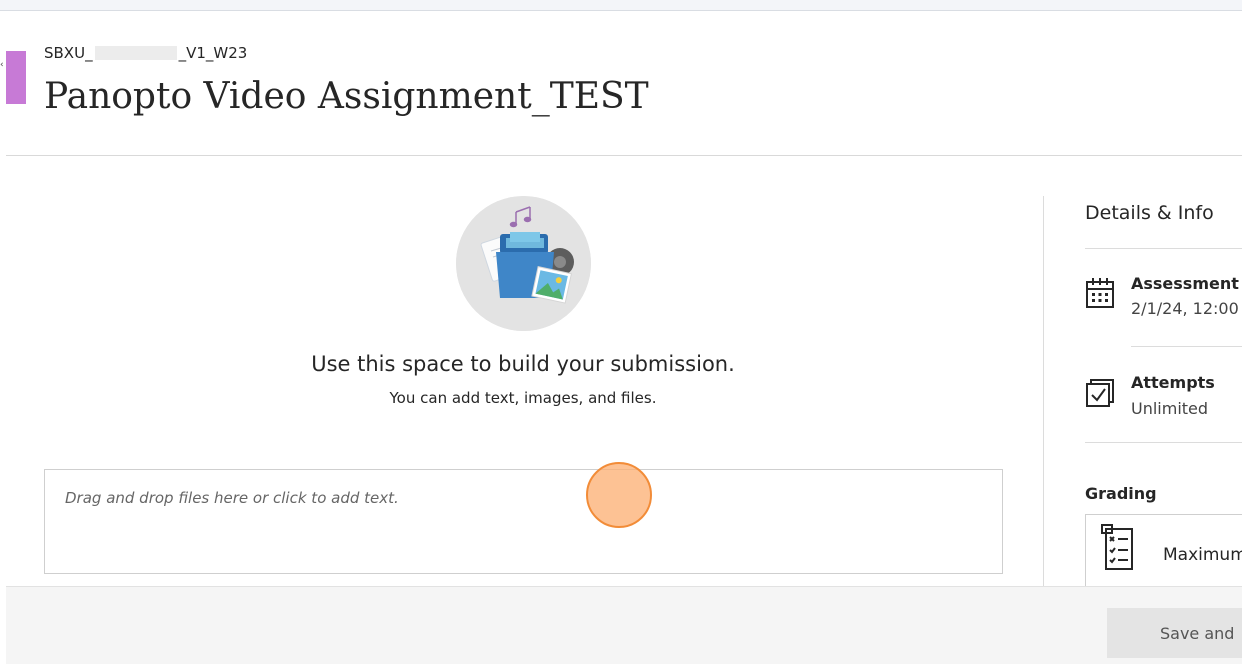 This screenshot has width=1242, height=664. I want to click on submission-subheading: You can add text, images, and files., so click(523, 398).